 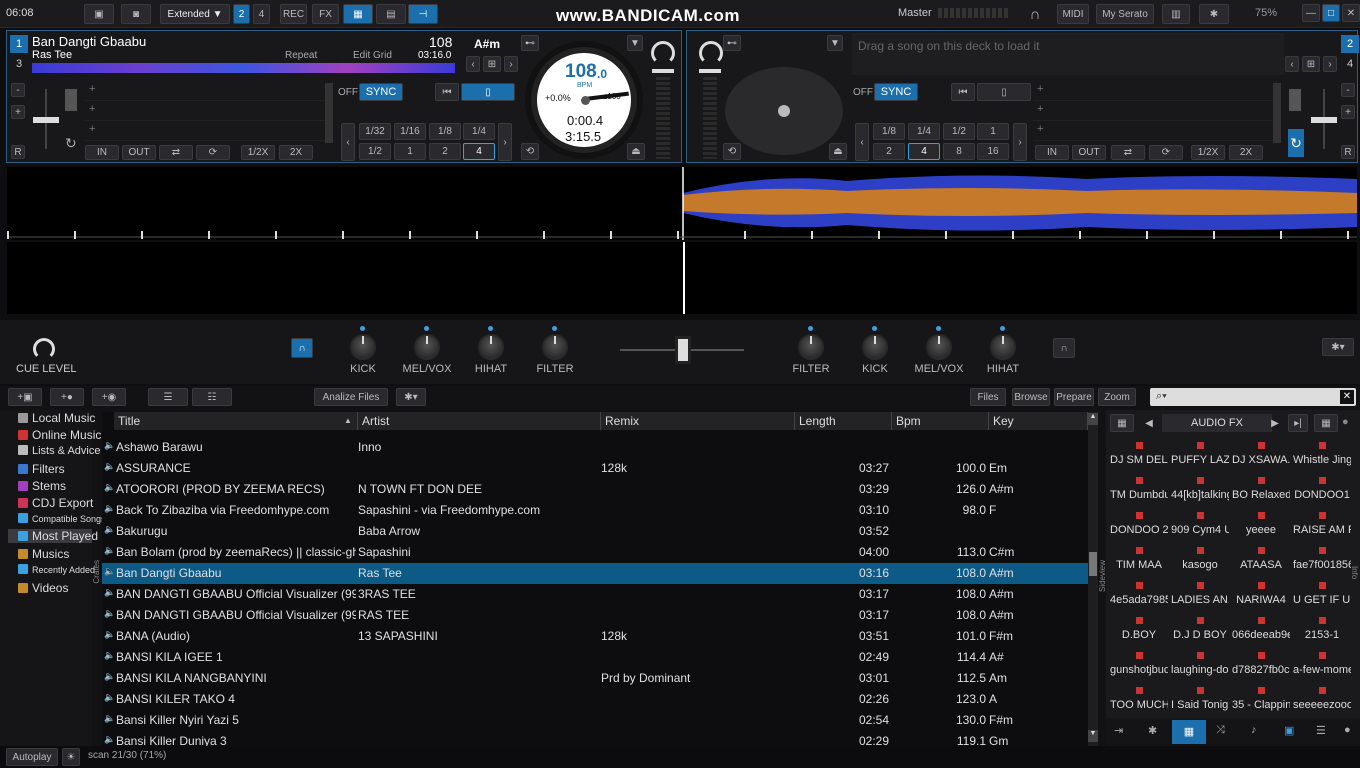 What do you see at coordinates (25, 397) in the screenshot?
I see `add-crate-icon: +▣` at bounding box center [25, 397].